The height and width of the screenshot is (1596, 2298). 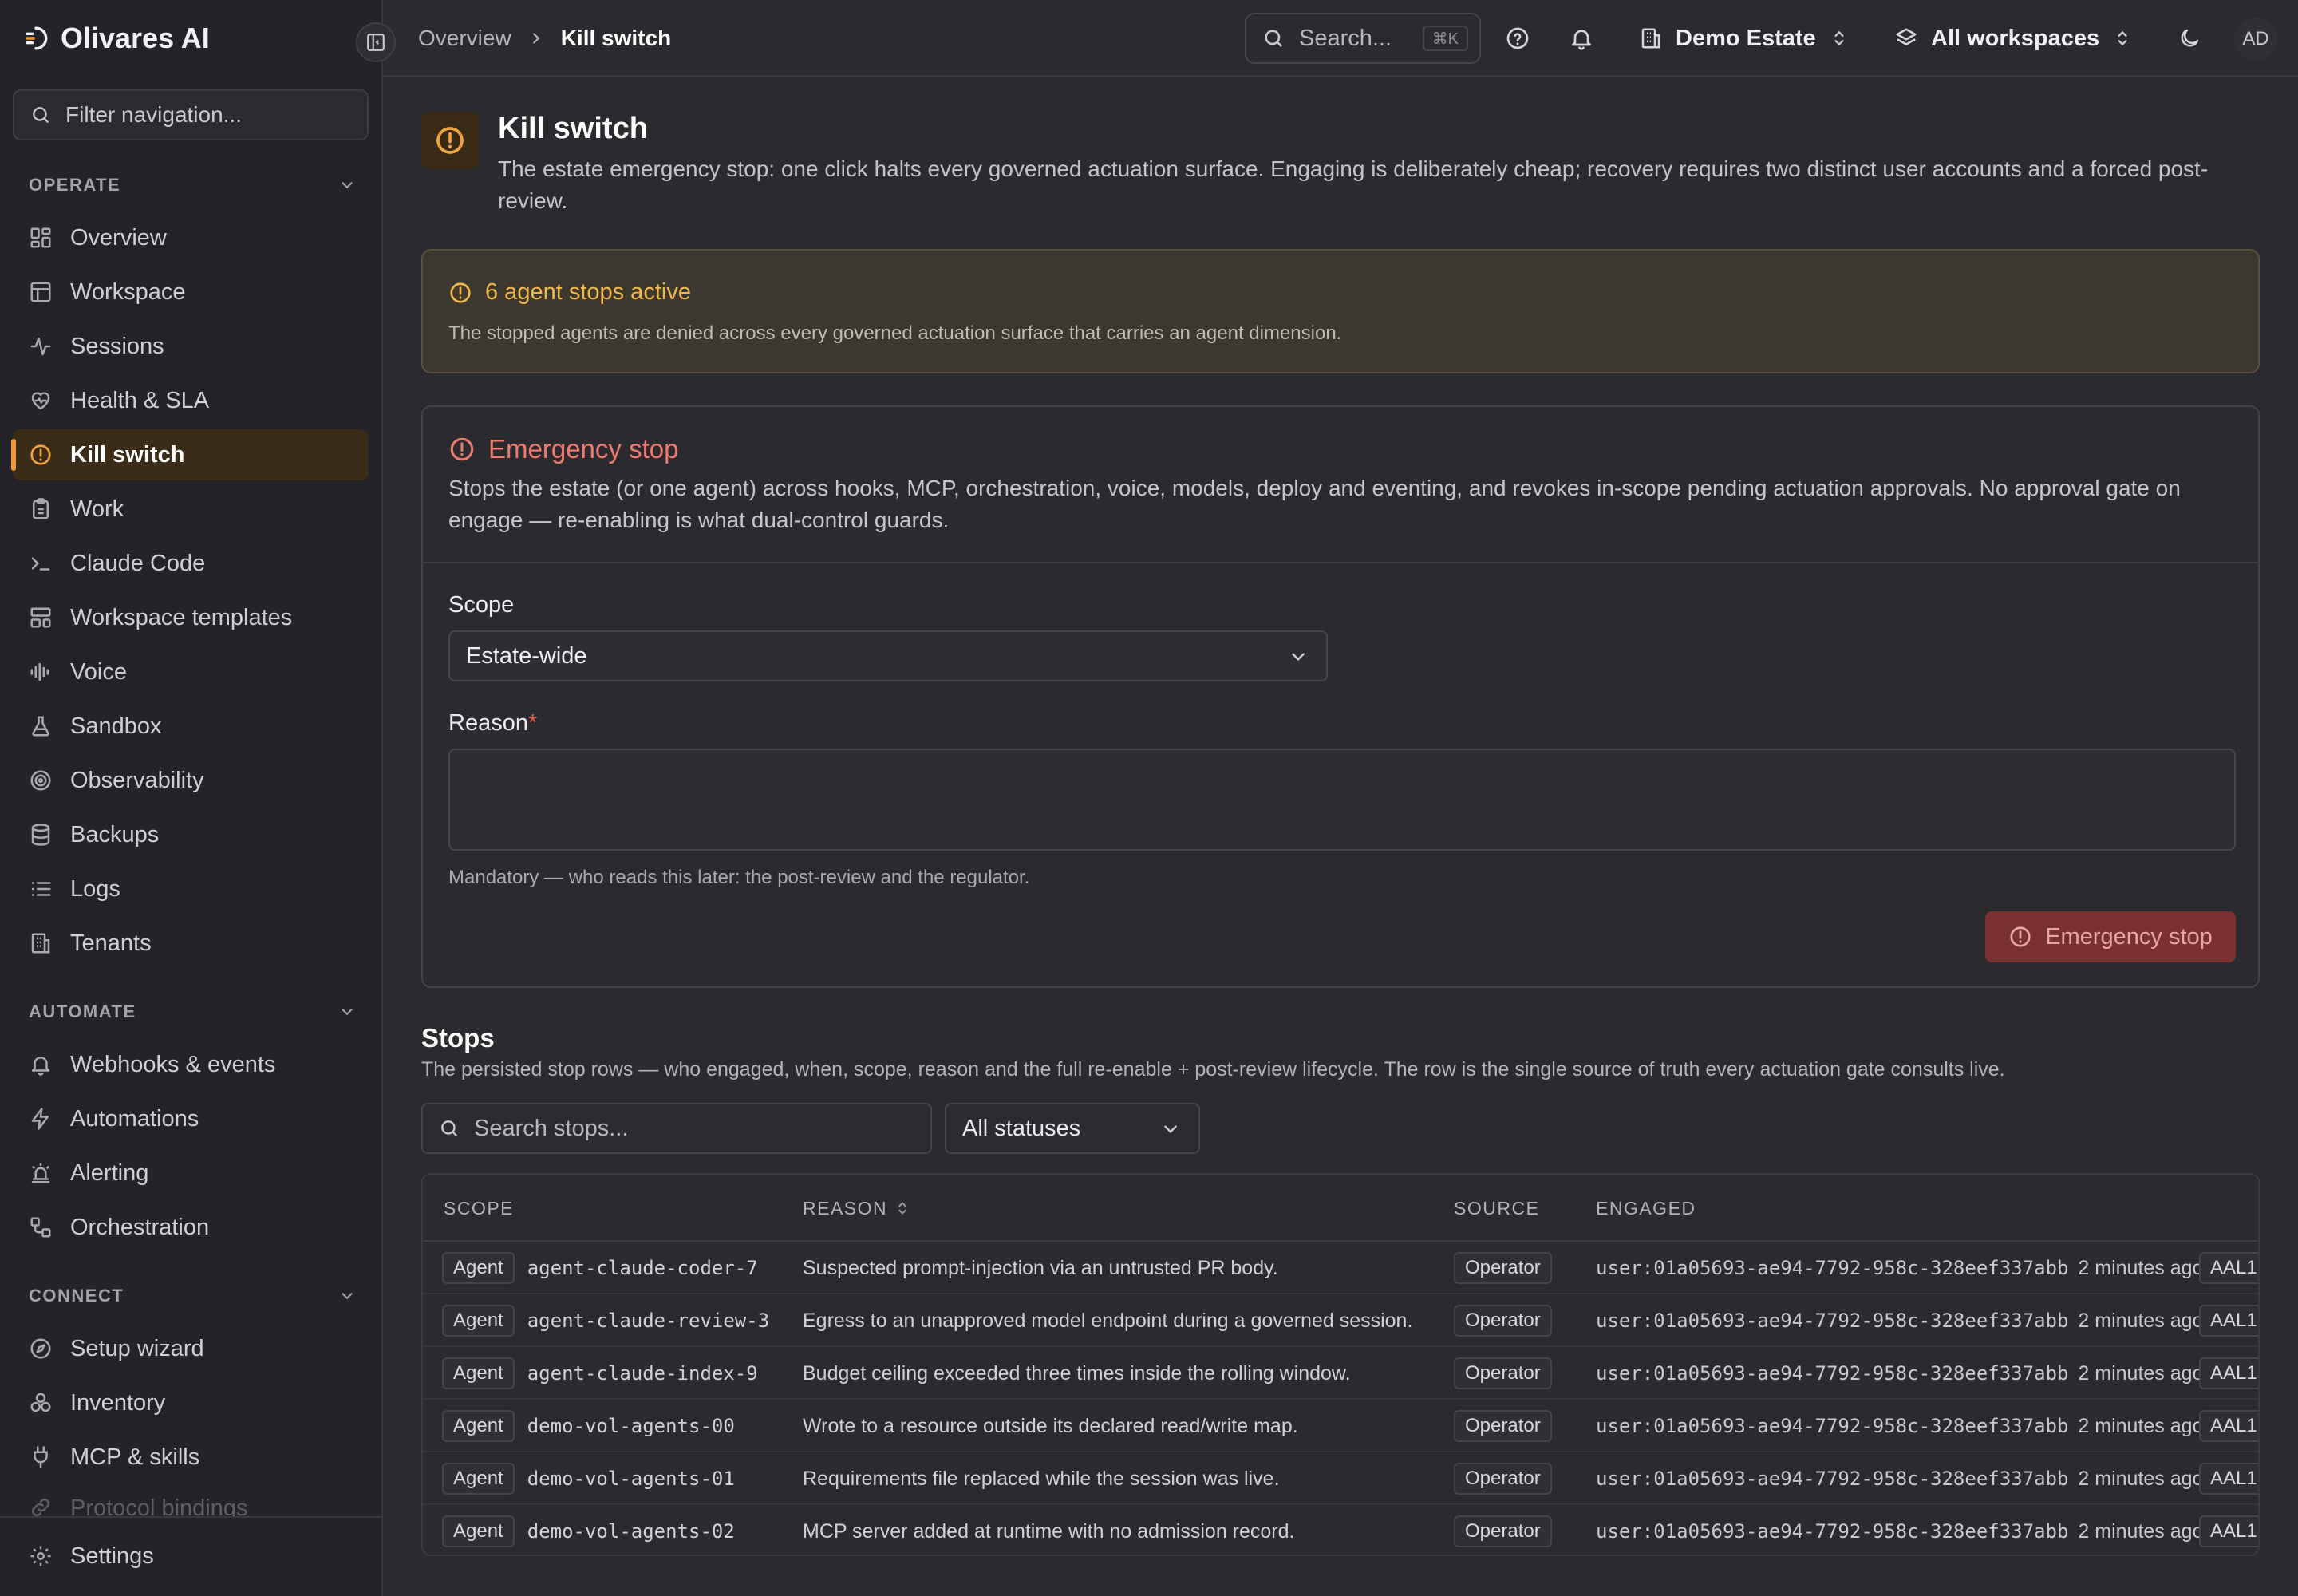 I want to click on sidebar-item-voice: Voice, so click(x=191, y=671).